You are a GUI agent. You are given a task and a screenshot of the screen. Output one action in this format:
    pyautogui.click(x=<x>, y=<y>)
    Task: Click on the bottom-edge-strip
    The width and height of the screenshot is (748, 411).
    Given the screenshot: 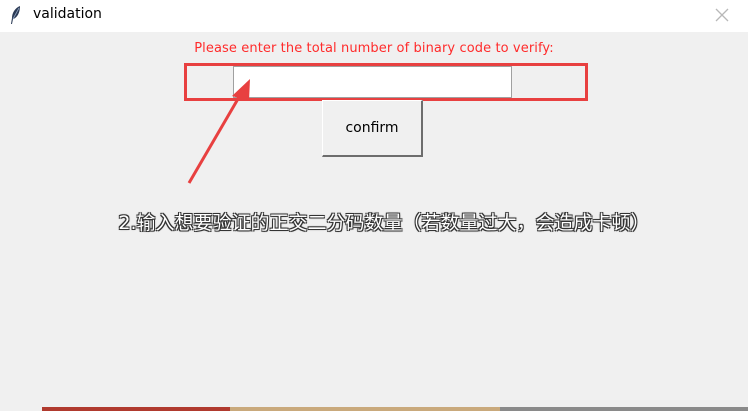 What is the action you would take?
    pyautogui.click(x=374, y=409)
    